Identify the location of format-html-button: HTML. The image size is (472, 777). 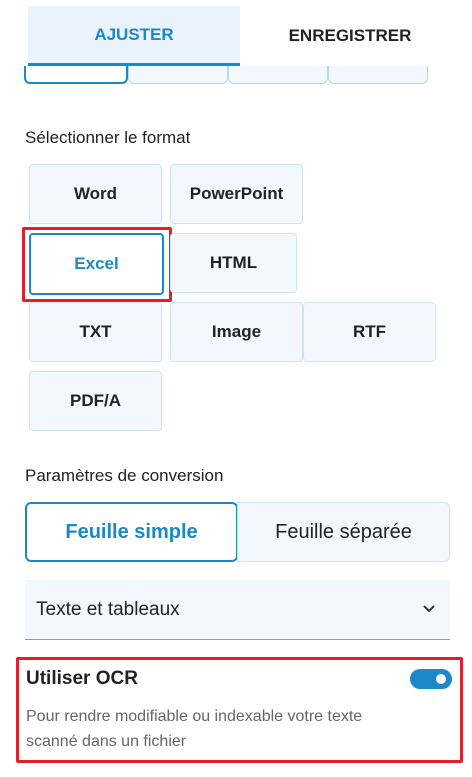
(233, 263).